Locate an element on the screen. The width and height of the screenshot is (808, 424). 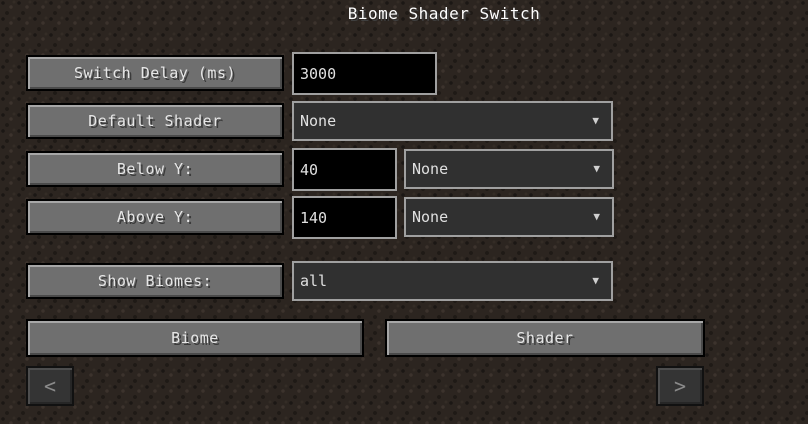
default-shader-dropdown: None ▼ is located at coordinates (452, 121).